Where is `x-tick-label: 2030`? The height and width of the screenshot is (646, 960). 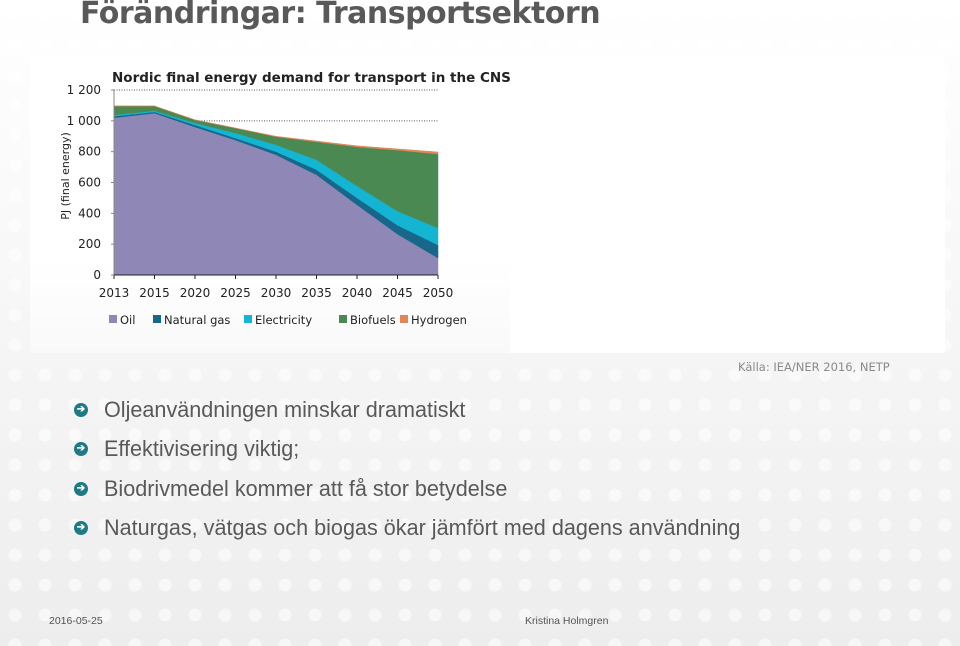 x-tick-label: 2030 is located at coordinates (276, 293).